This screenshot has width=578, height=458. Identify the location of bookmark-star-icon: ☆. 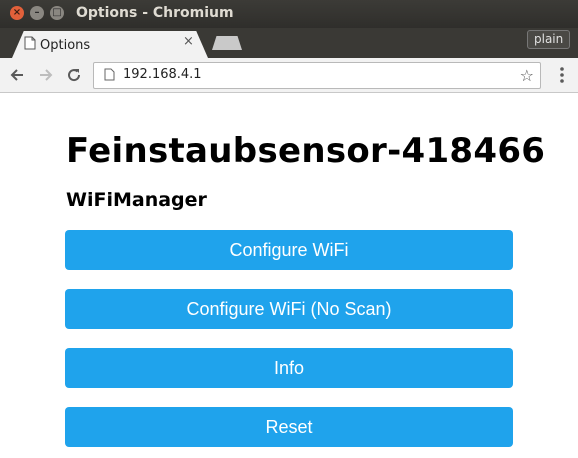
(527, 75).